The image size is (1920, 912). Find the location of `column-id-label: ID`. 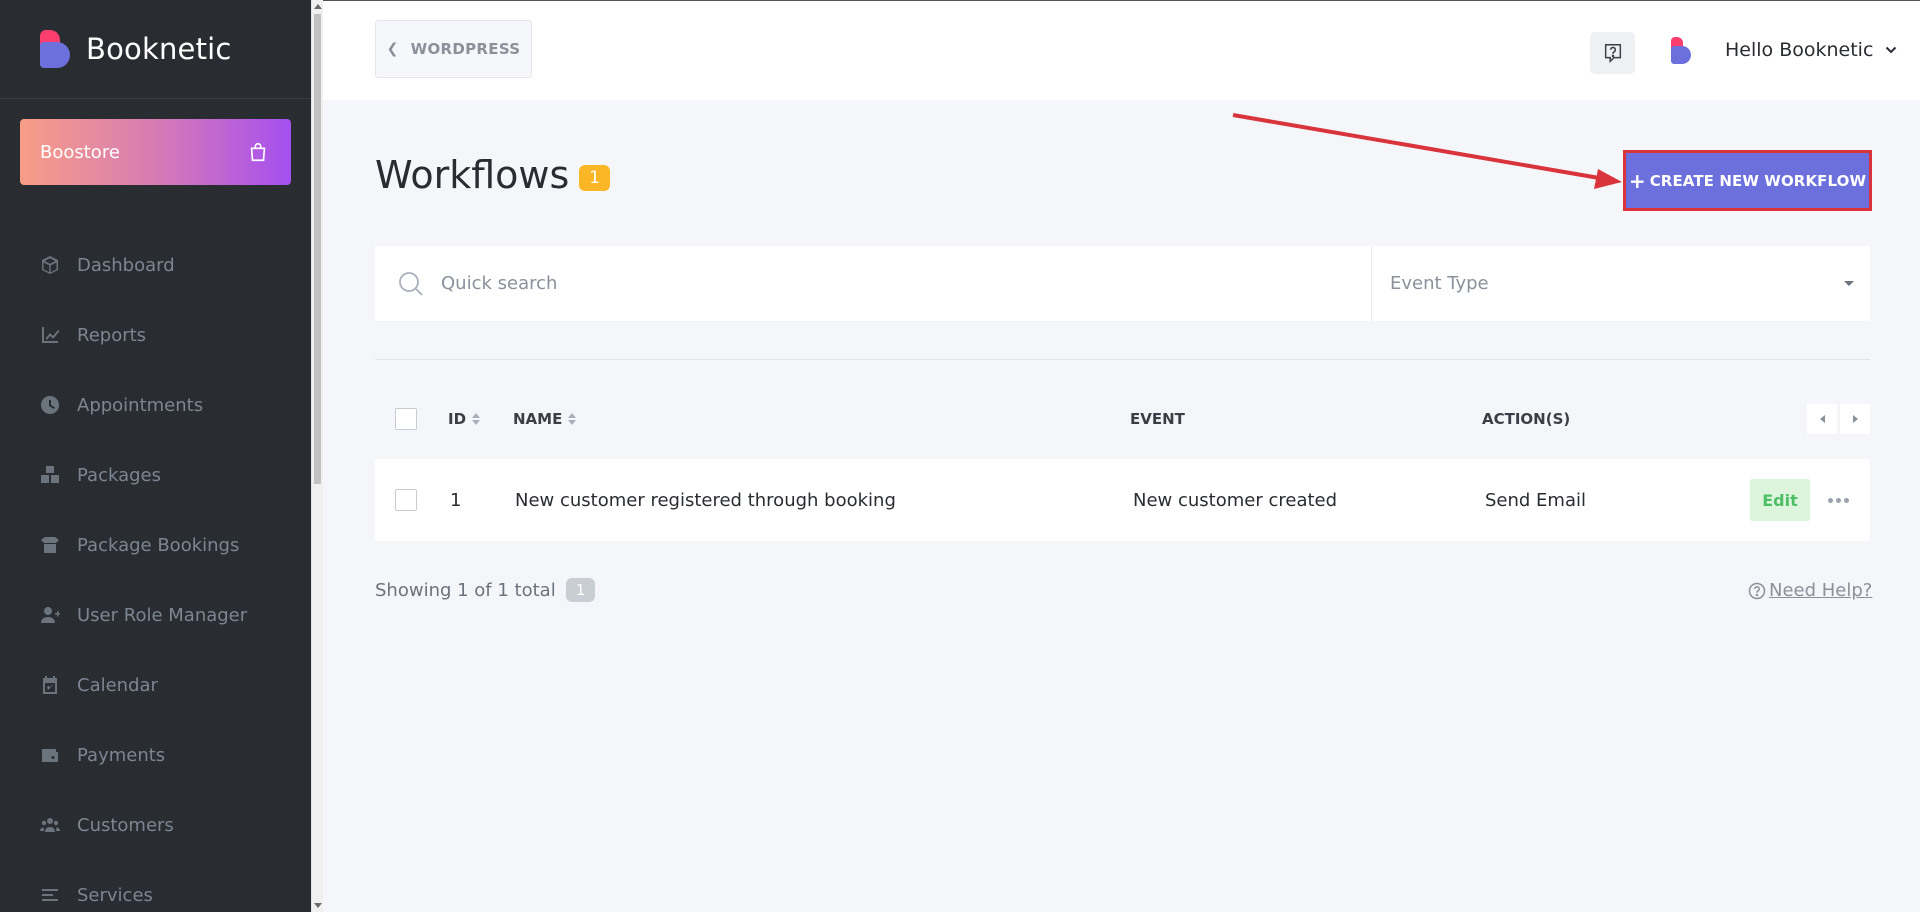

column-id-label: ID is located at coordinates (457, 419).